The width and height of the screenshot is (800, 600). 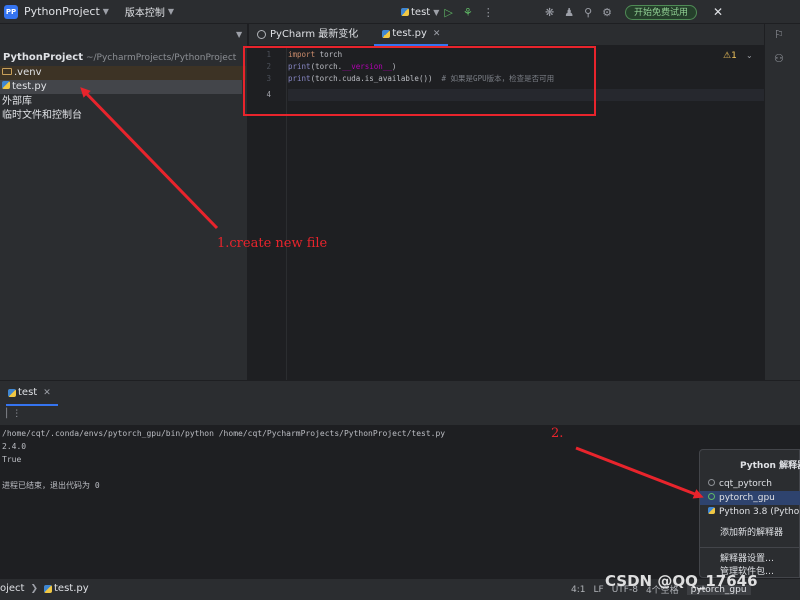 What do you see at coordinates (661, 12) in the screenshot?
I see `start-trial-button: 开始免费试用` at bounding box center [661, 12].